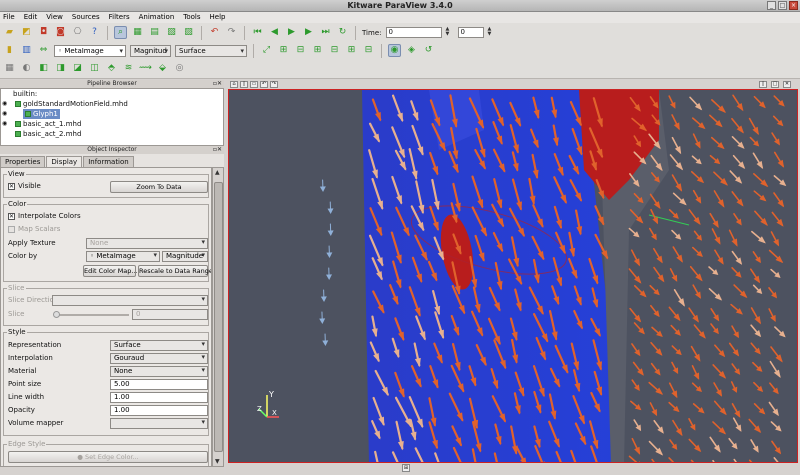 The width and height of the screenshot is (800, 475). What do you see at coordinates (171, 32) in the screenshot?
I see `select-frustum-icon: ▧` at bounding box center [171, 32].